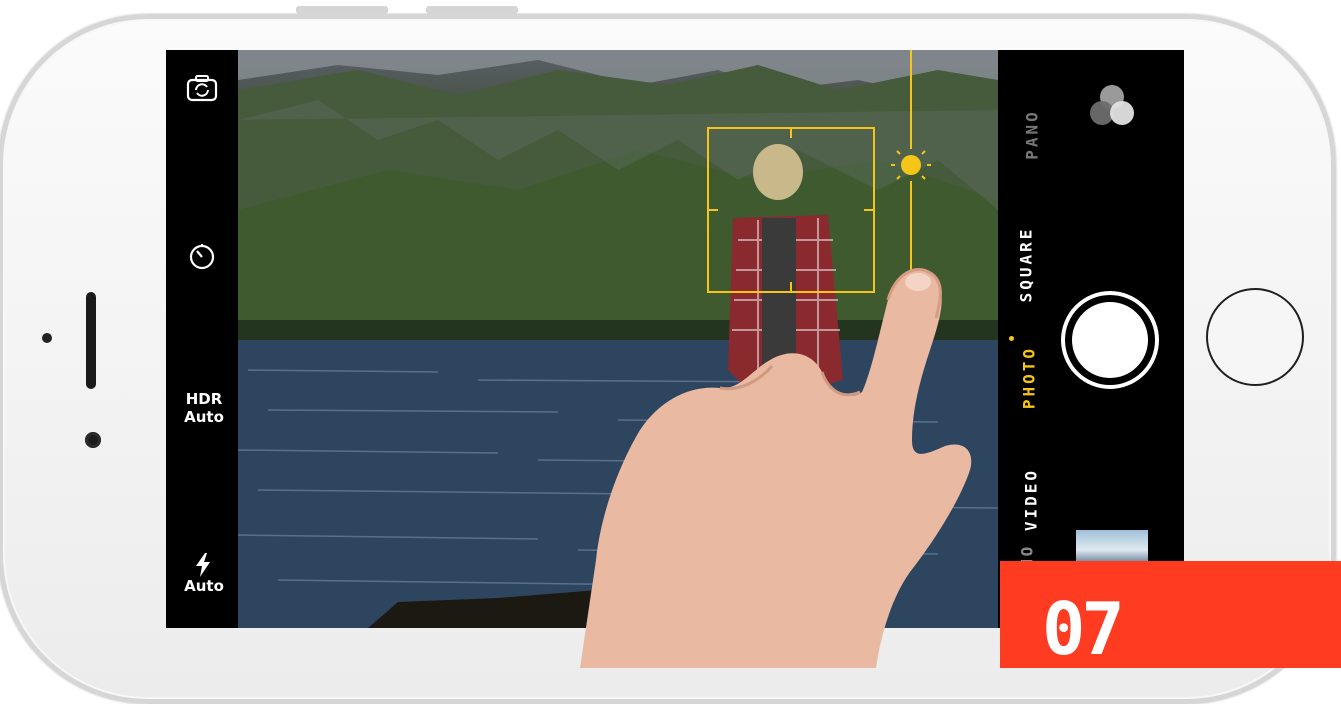  I want to click on volume-up-button, so click(342, 10).